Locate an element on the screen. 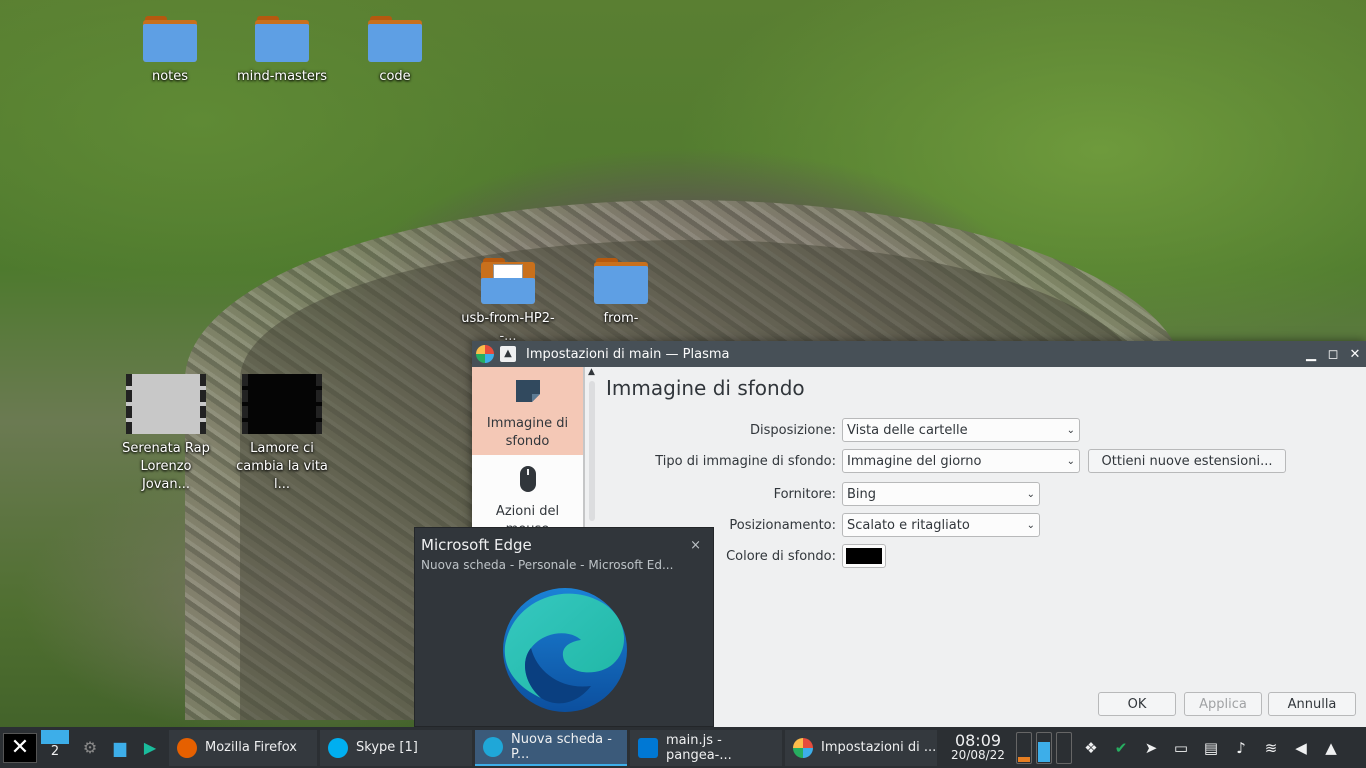 Image resolution: width=1366 pixels, height=768 pixels. desktop-icon-from: from- is located at coordinates (621, 293).